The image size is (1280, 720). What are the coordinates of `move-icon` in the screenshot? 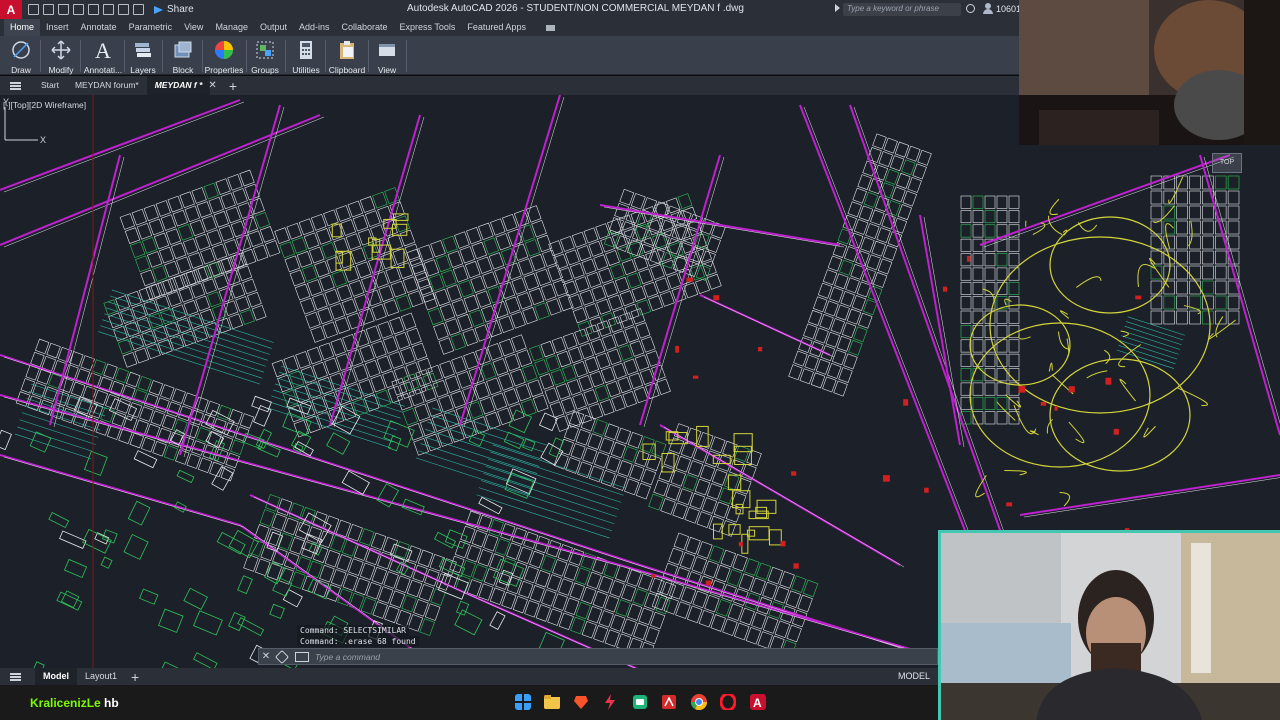 It's located at (61, 50).